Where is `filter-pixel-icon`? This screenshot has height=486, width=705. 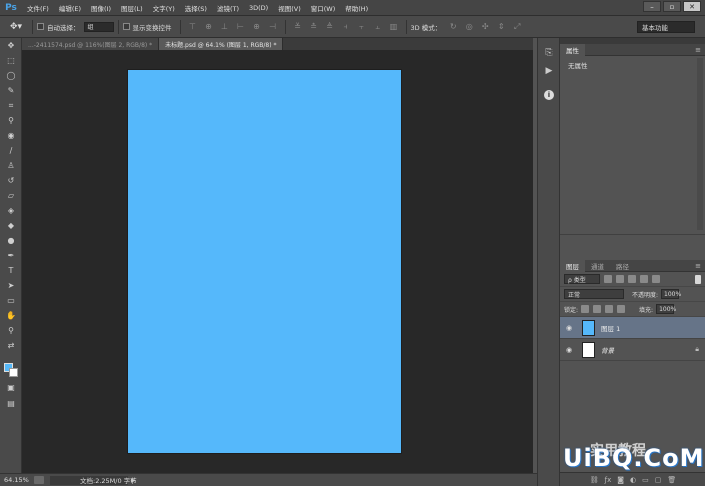 filter-pixel-icon is located at coordinates (608, 279).